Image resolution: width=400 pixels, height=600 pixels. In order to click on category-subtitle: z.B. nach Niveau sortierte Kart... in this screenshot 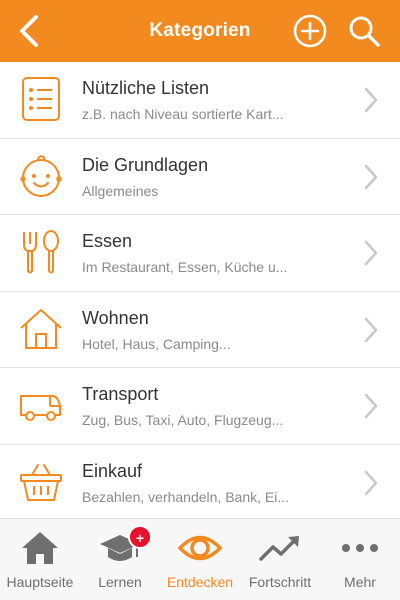, I will do `click(183, 114)`.